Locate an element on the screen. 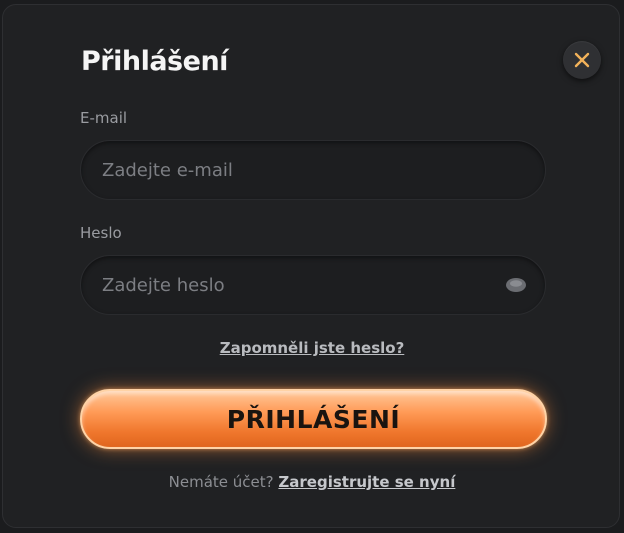  show-password-toggle is located at coordinates (516, 285).